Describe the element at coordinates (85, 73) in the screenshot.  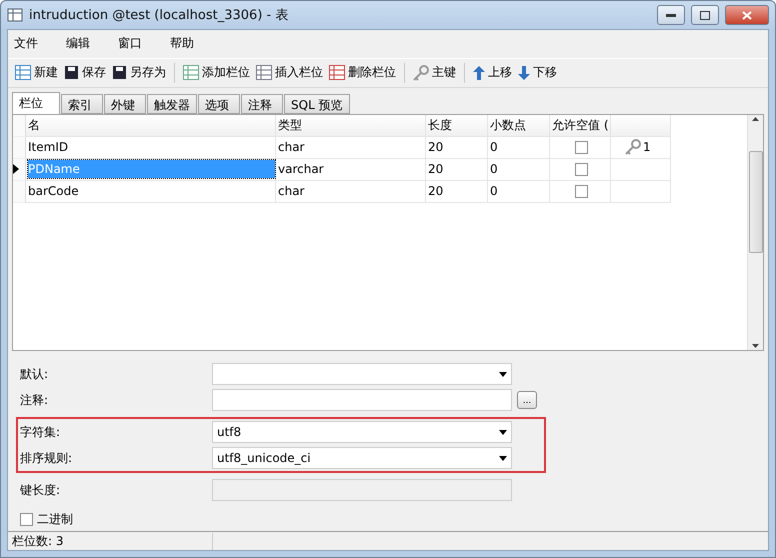
I see `toolbar-button: 保存` at that location.